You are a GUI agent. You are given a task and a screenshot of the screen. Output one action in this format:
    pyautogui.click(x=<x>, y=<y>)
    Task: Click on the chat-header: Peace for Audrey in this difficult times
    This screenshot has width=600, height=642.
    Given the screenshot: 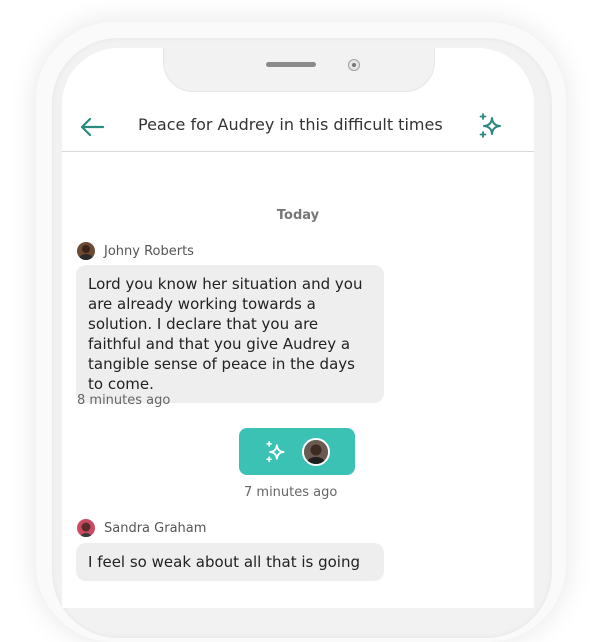 What is the action you would take?
    pyautogui.click(x=298, y=127)
    